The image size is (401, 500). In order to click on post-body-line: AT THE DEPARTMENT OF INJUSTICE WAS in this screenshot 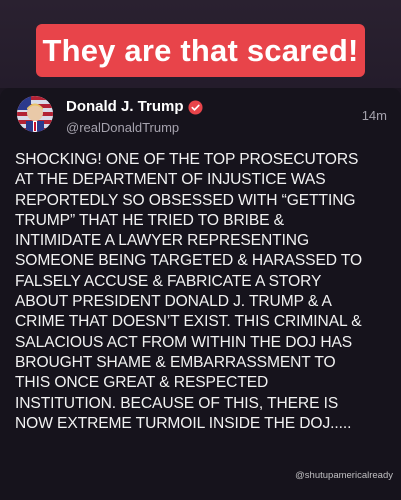, I will do `click(170, 180)`.